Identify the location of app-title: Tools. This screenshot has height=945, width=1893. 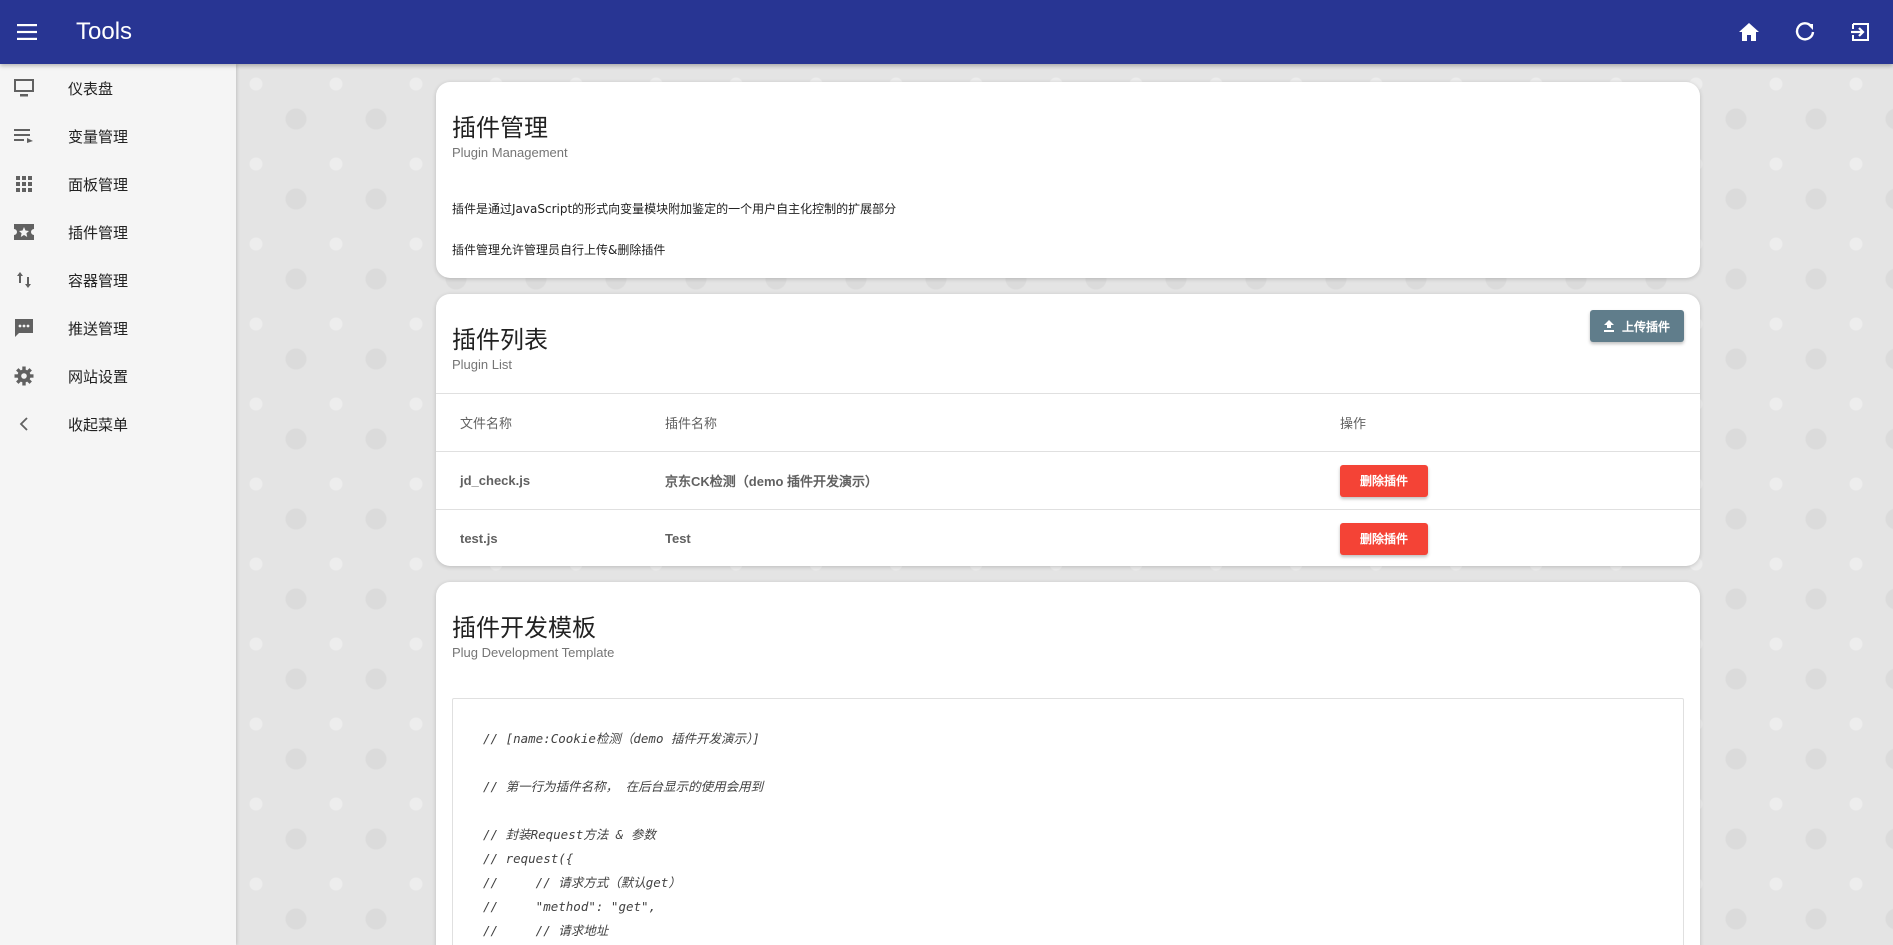
(104, 31).